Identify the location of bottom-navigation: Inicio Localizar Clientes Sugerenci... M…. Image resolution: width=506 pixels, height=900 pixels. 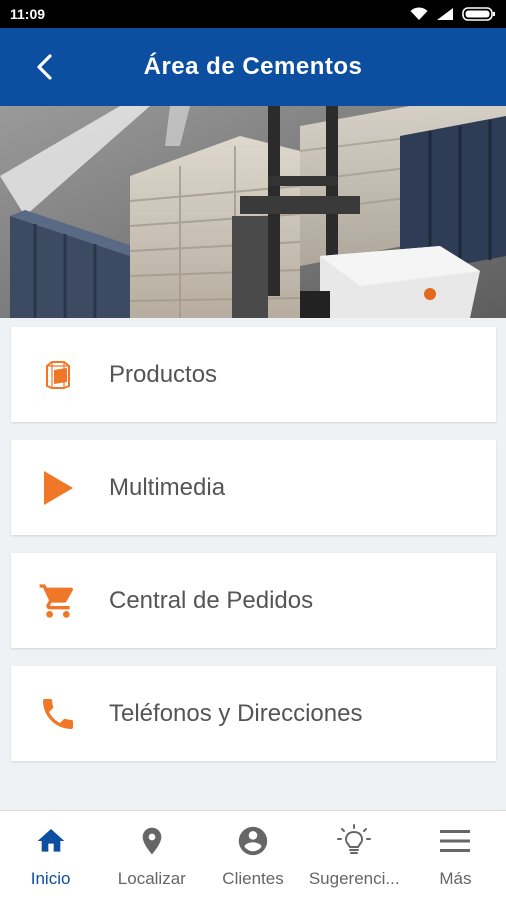
(253, 855).